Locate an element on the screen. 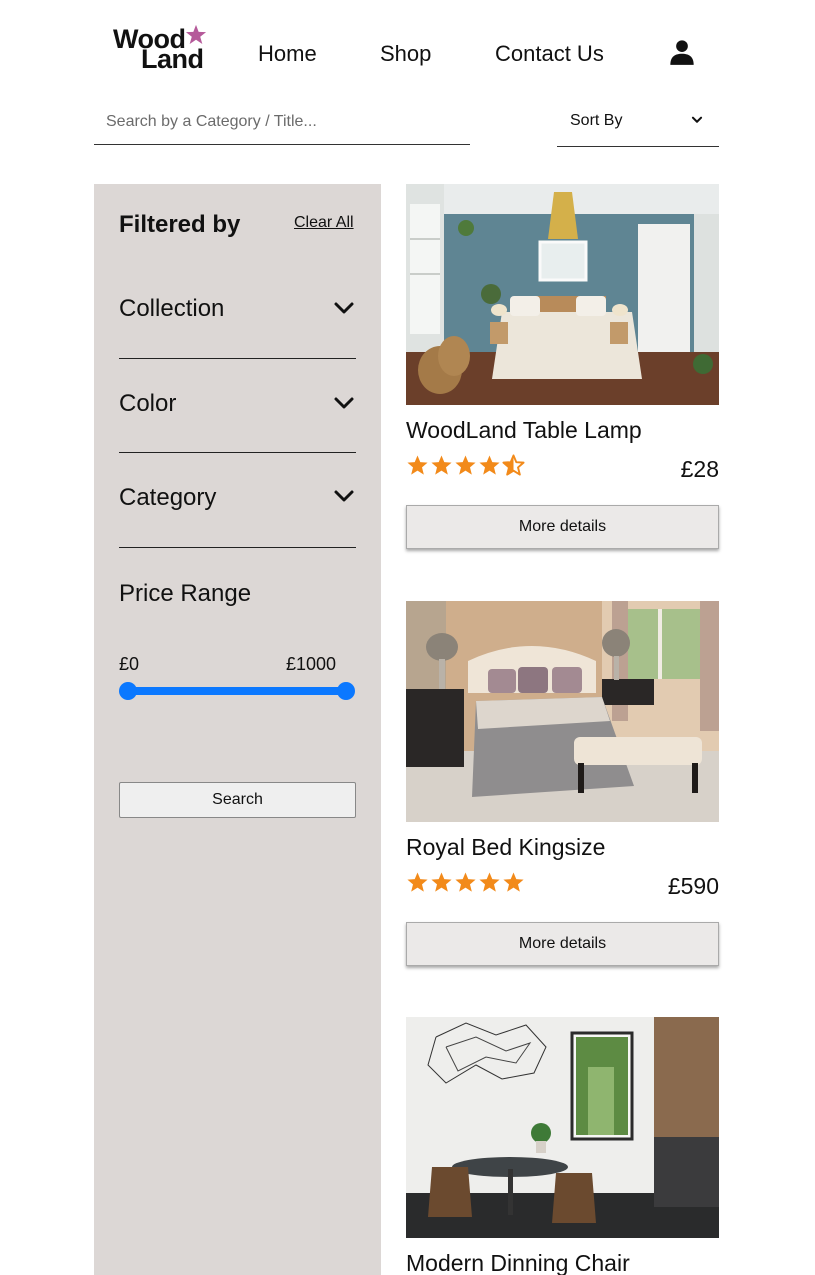 The height and width of the screenshot is (1275, 815). filter-search-button: Search is located at coordinates (237, 800).